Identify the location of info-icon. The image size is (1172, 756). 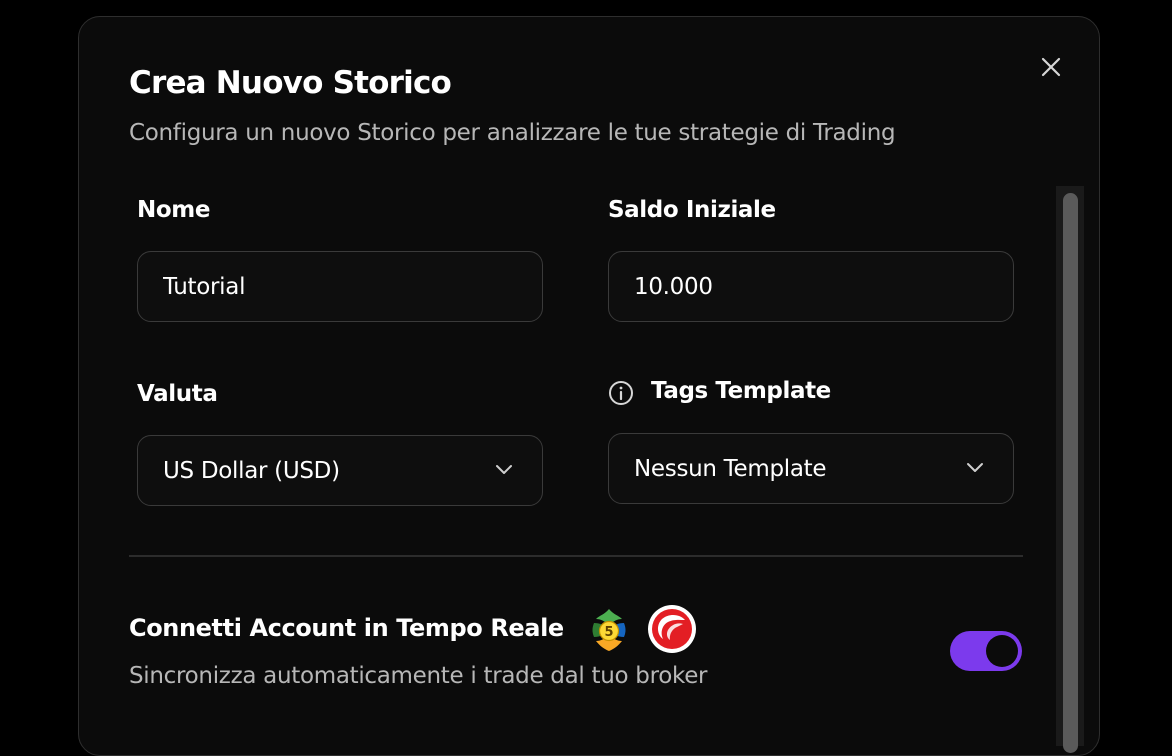
(621, 393).